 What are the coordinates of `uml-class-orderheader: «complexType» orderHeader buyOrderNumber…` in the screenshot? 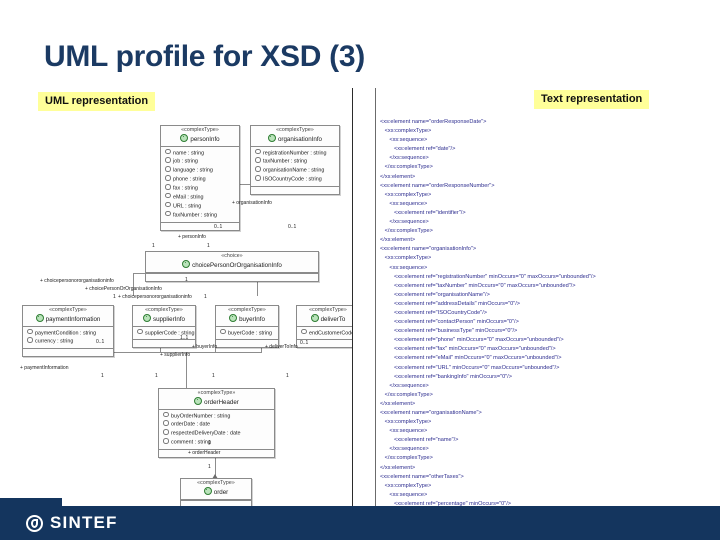 It's located at (216, 423).